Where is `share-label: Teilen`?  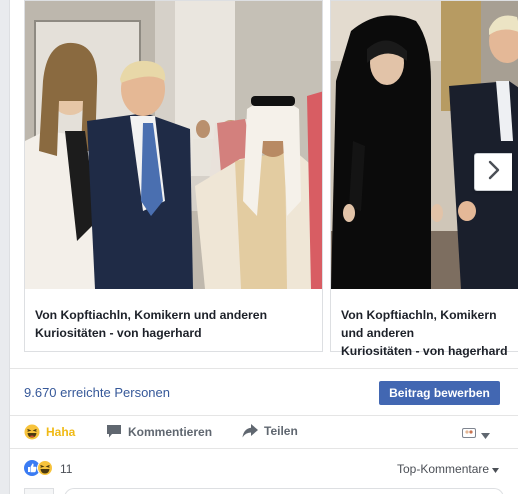 share-label: Teilen is located at coordinates (281, 431).